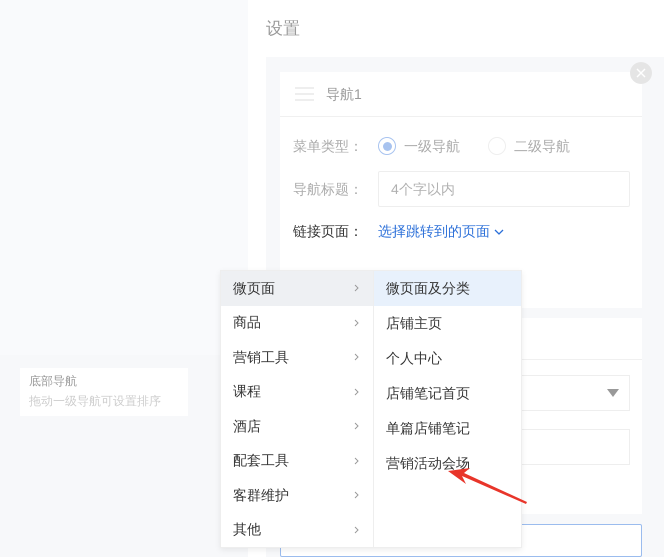 The height and width of the screenshot is (557, 664). What do you see at coordinates (304, 94) in the screenshot?
I see `drag-handle-icon` at bounding box center [304, 94].